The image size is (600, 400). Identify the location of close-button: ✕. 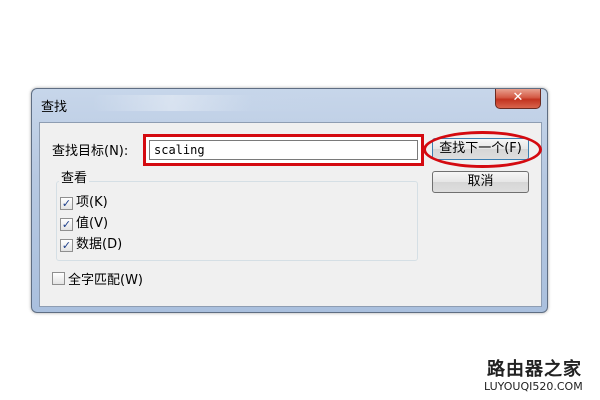
(518, 99).